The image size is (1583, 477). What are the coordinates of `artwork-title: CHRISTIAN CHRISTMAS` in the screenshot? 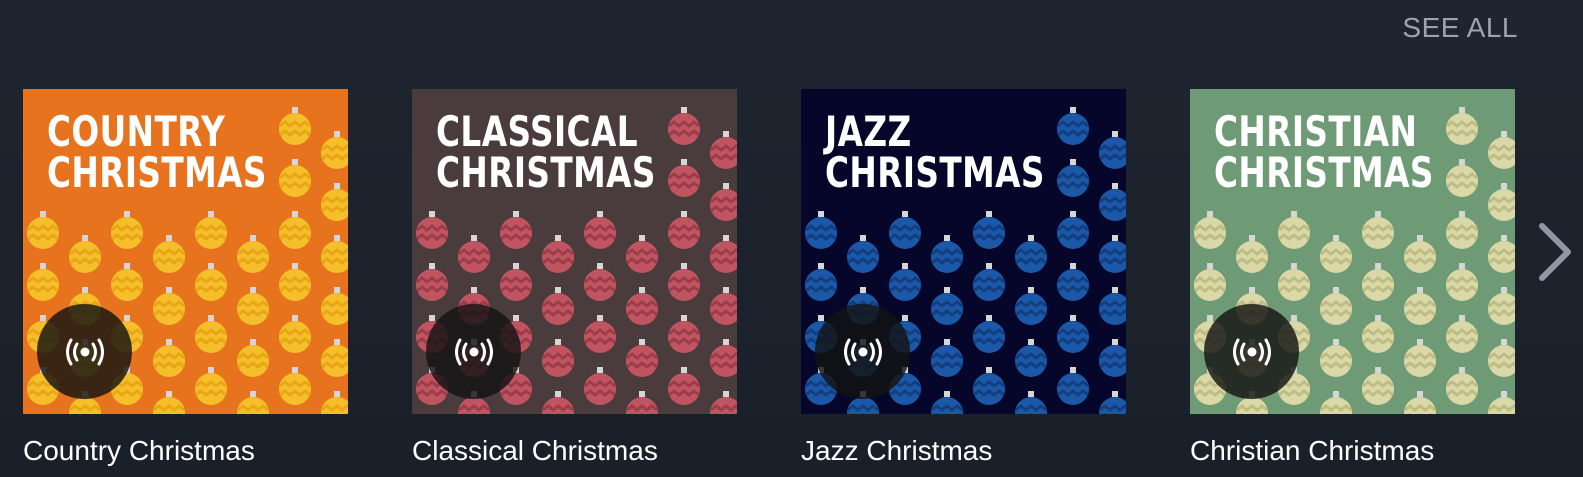 It's located at (1324, 152).